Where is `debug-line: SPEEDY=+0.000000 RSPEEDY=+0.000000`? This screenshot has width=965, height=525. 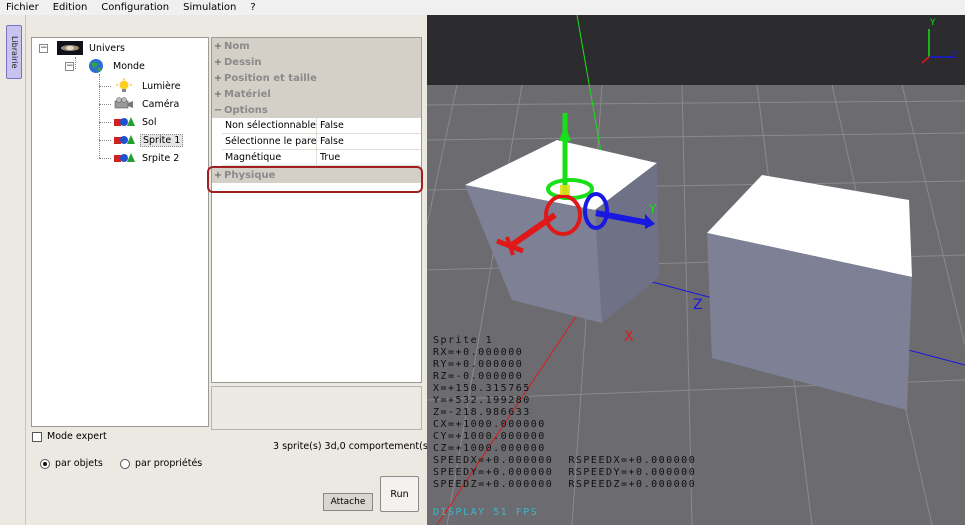
debug-line: SPEEDY=+0.000000 RSPEEDY=+0.000000 is located at coordinates (565, 472).